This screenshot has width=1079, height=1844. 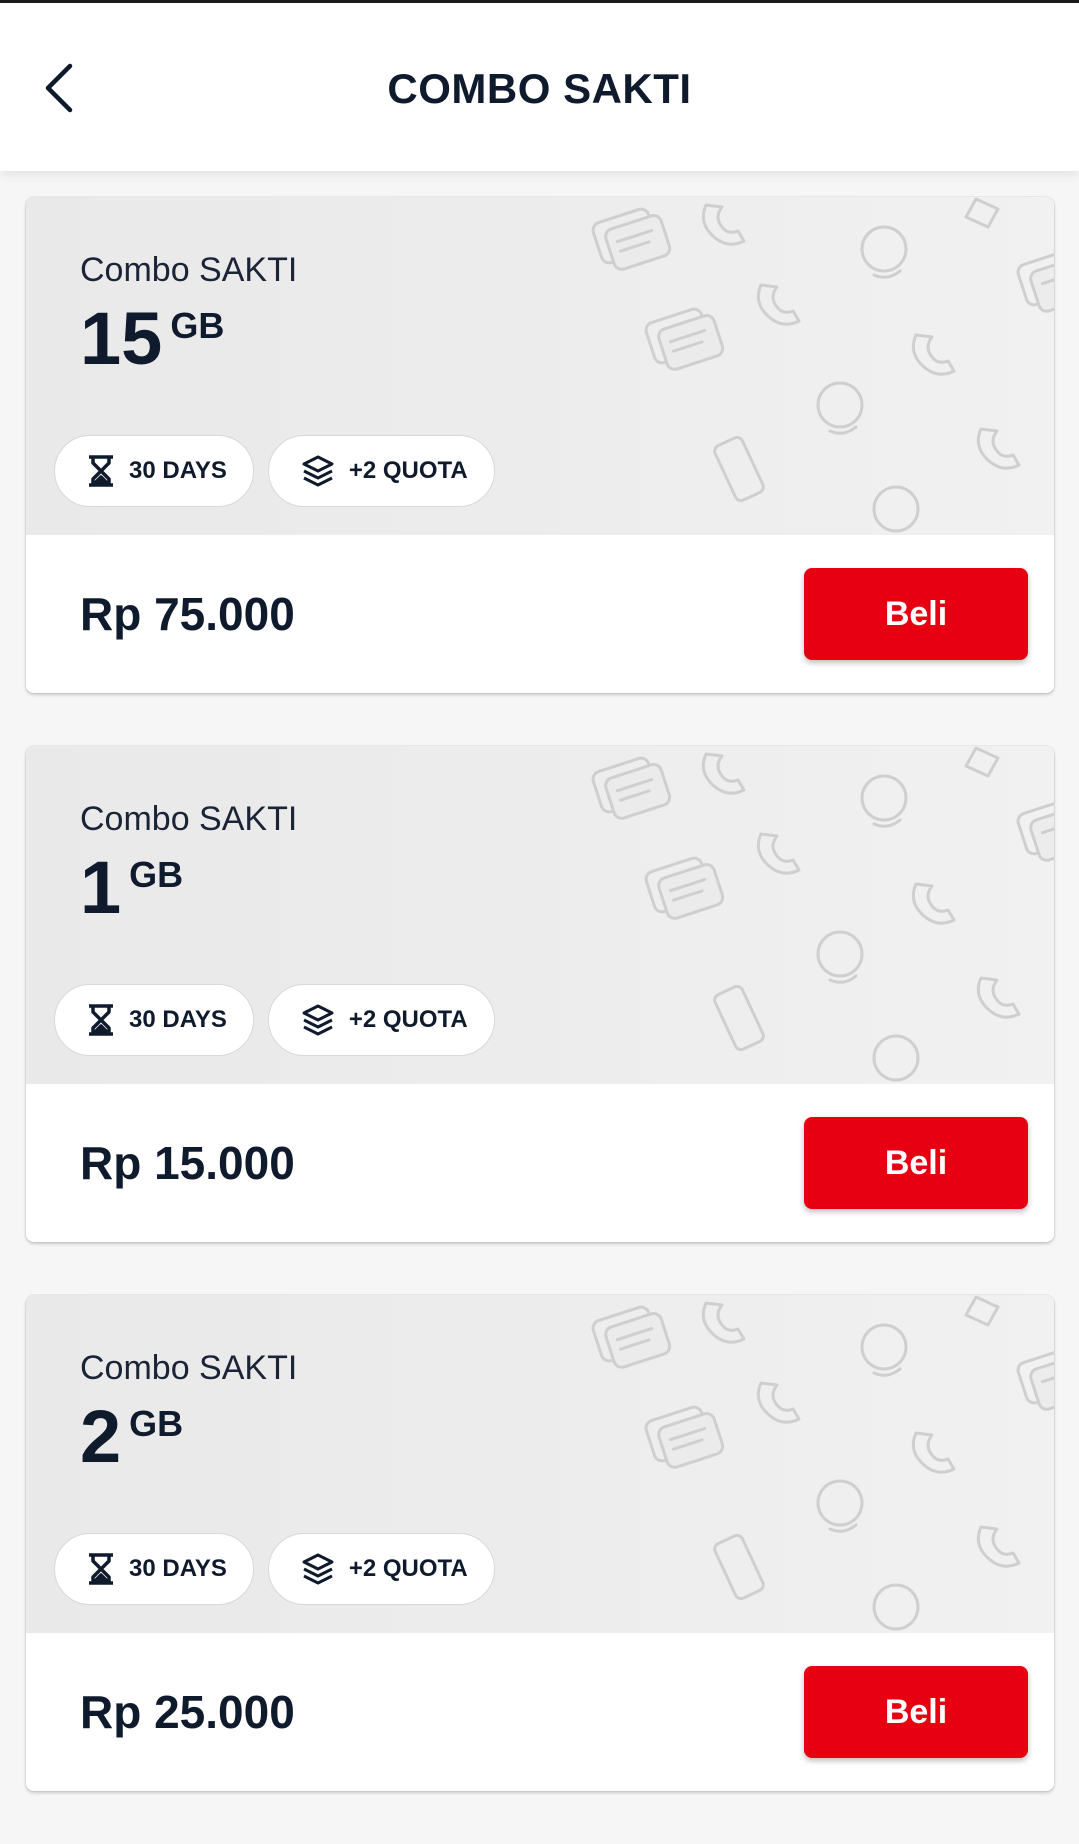 I want to click on page-title: COMBO SAKTI, so click(x=539, y=88).